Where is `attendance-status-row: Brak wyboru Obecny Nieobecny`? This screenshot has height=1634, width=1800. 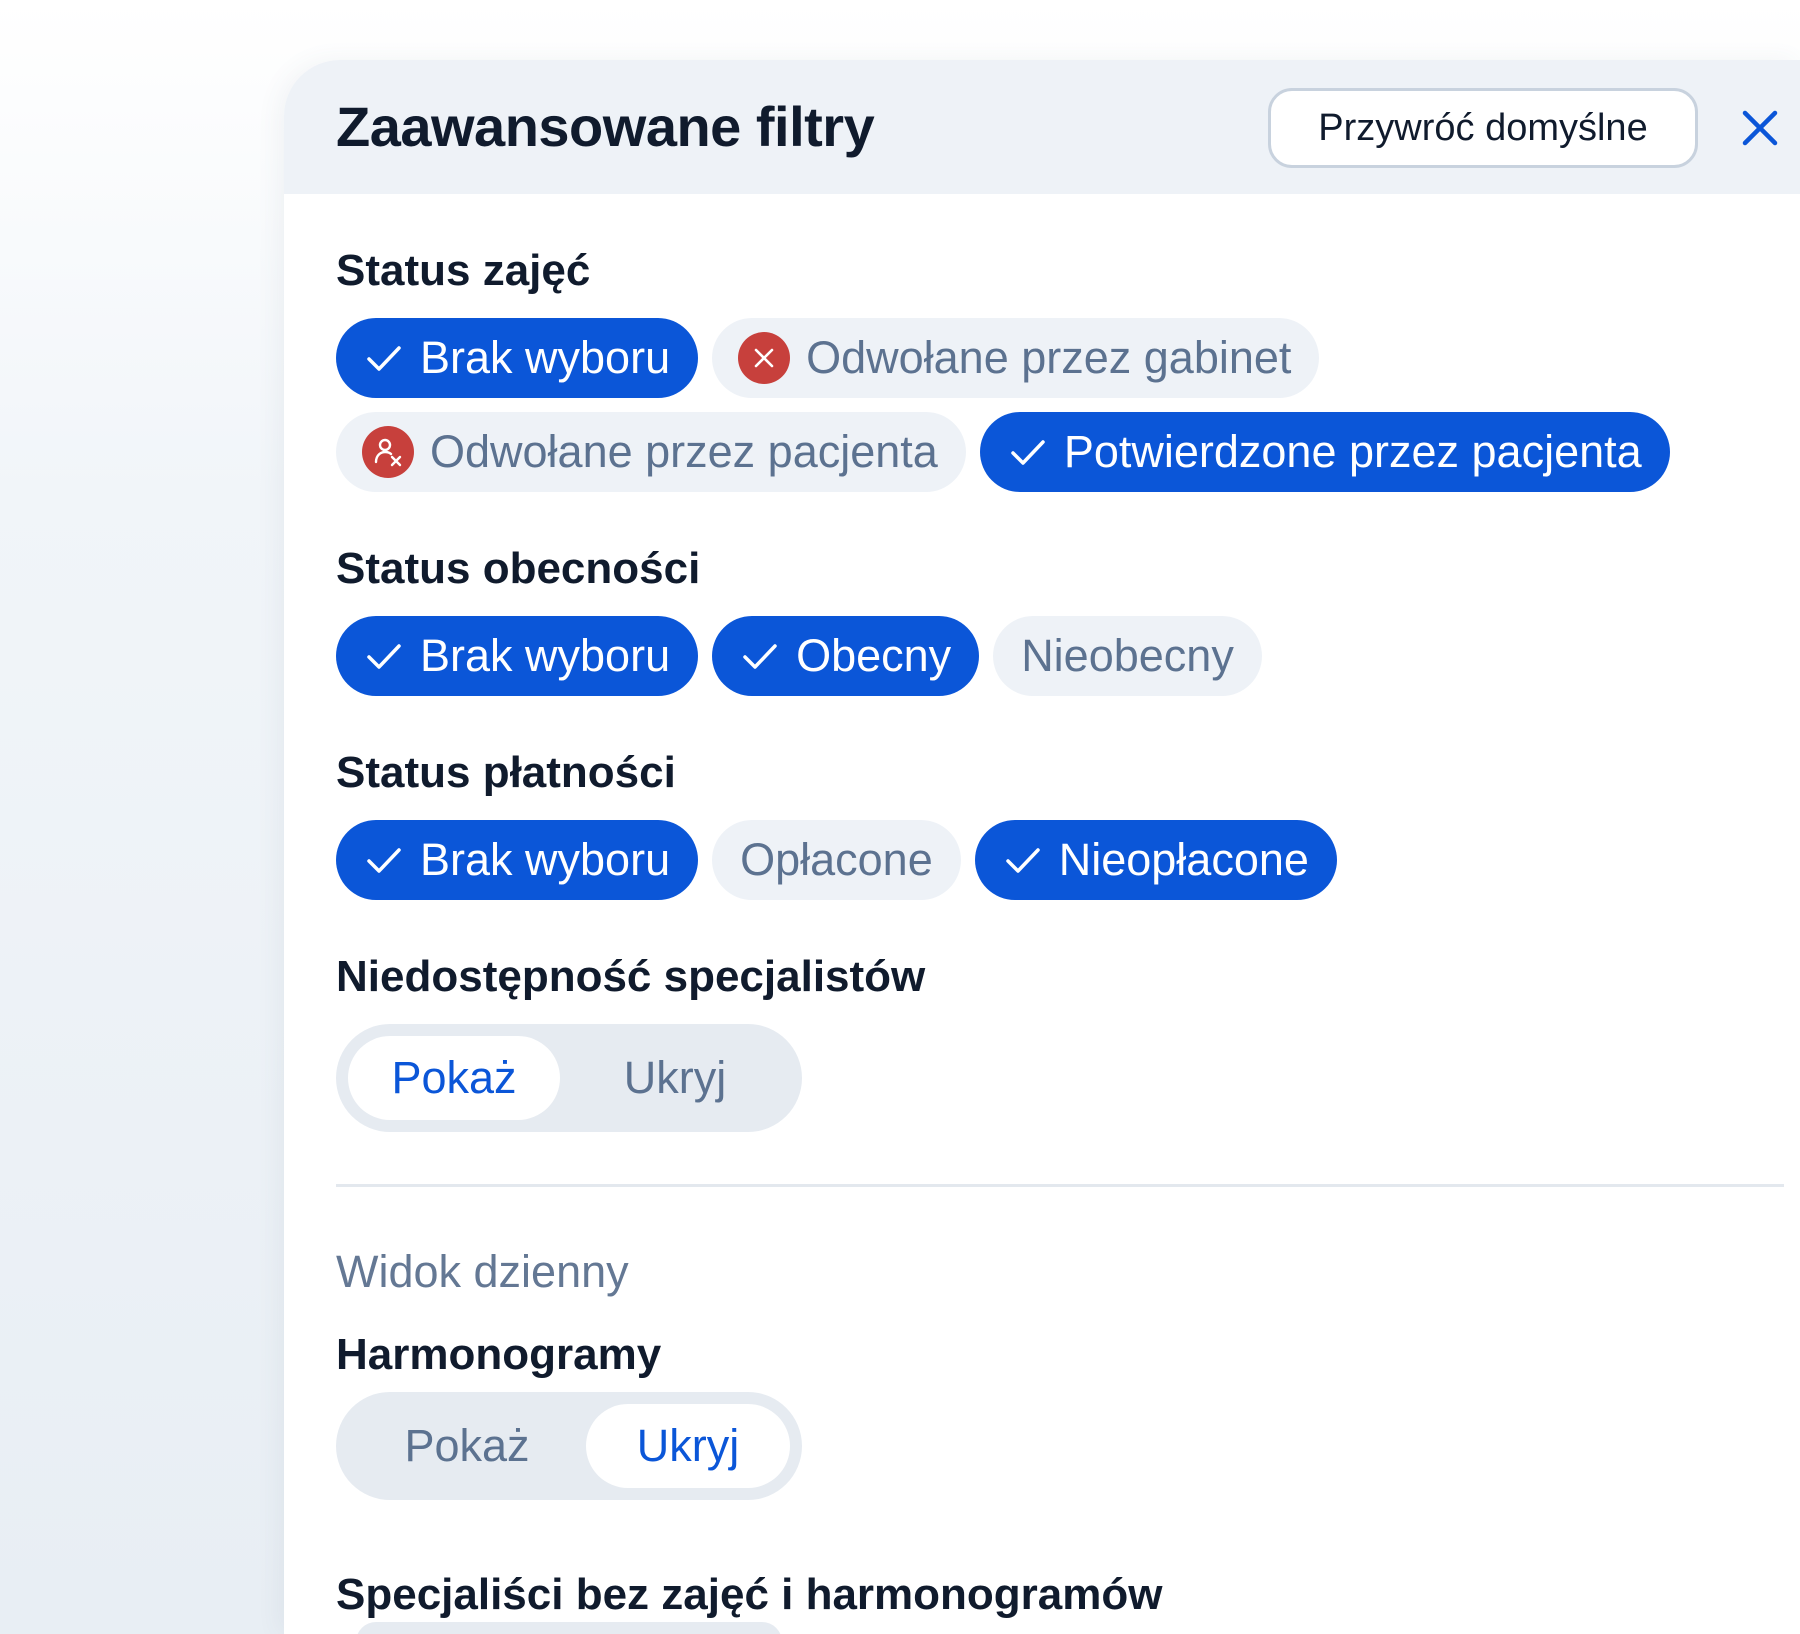
attendance-status-row: Brak wyboru Obecny Nieobecny is located at coordinates (799, 656).